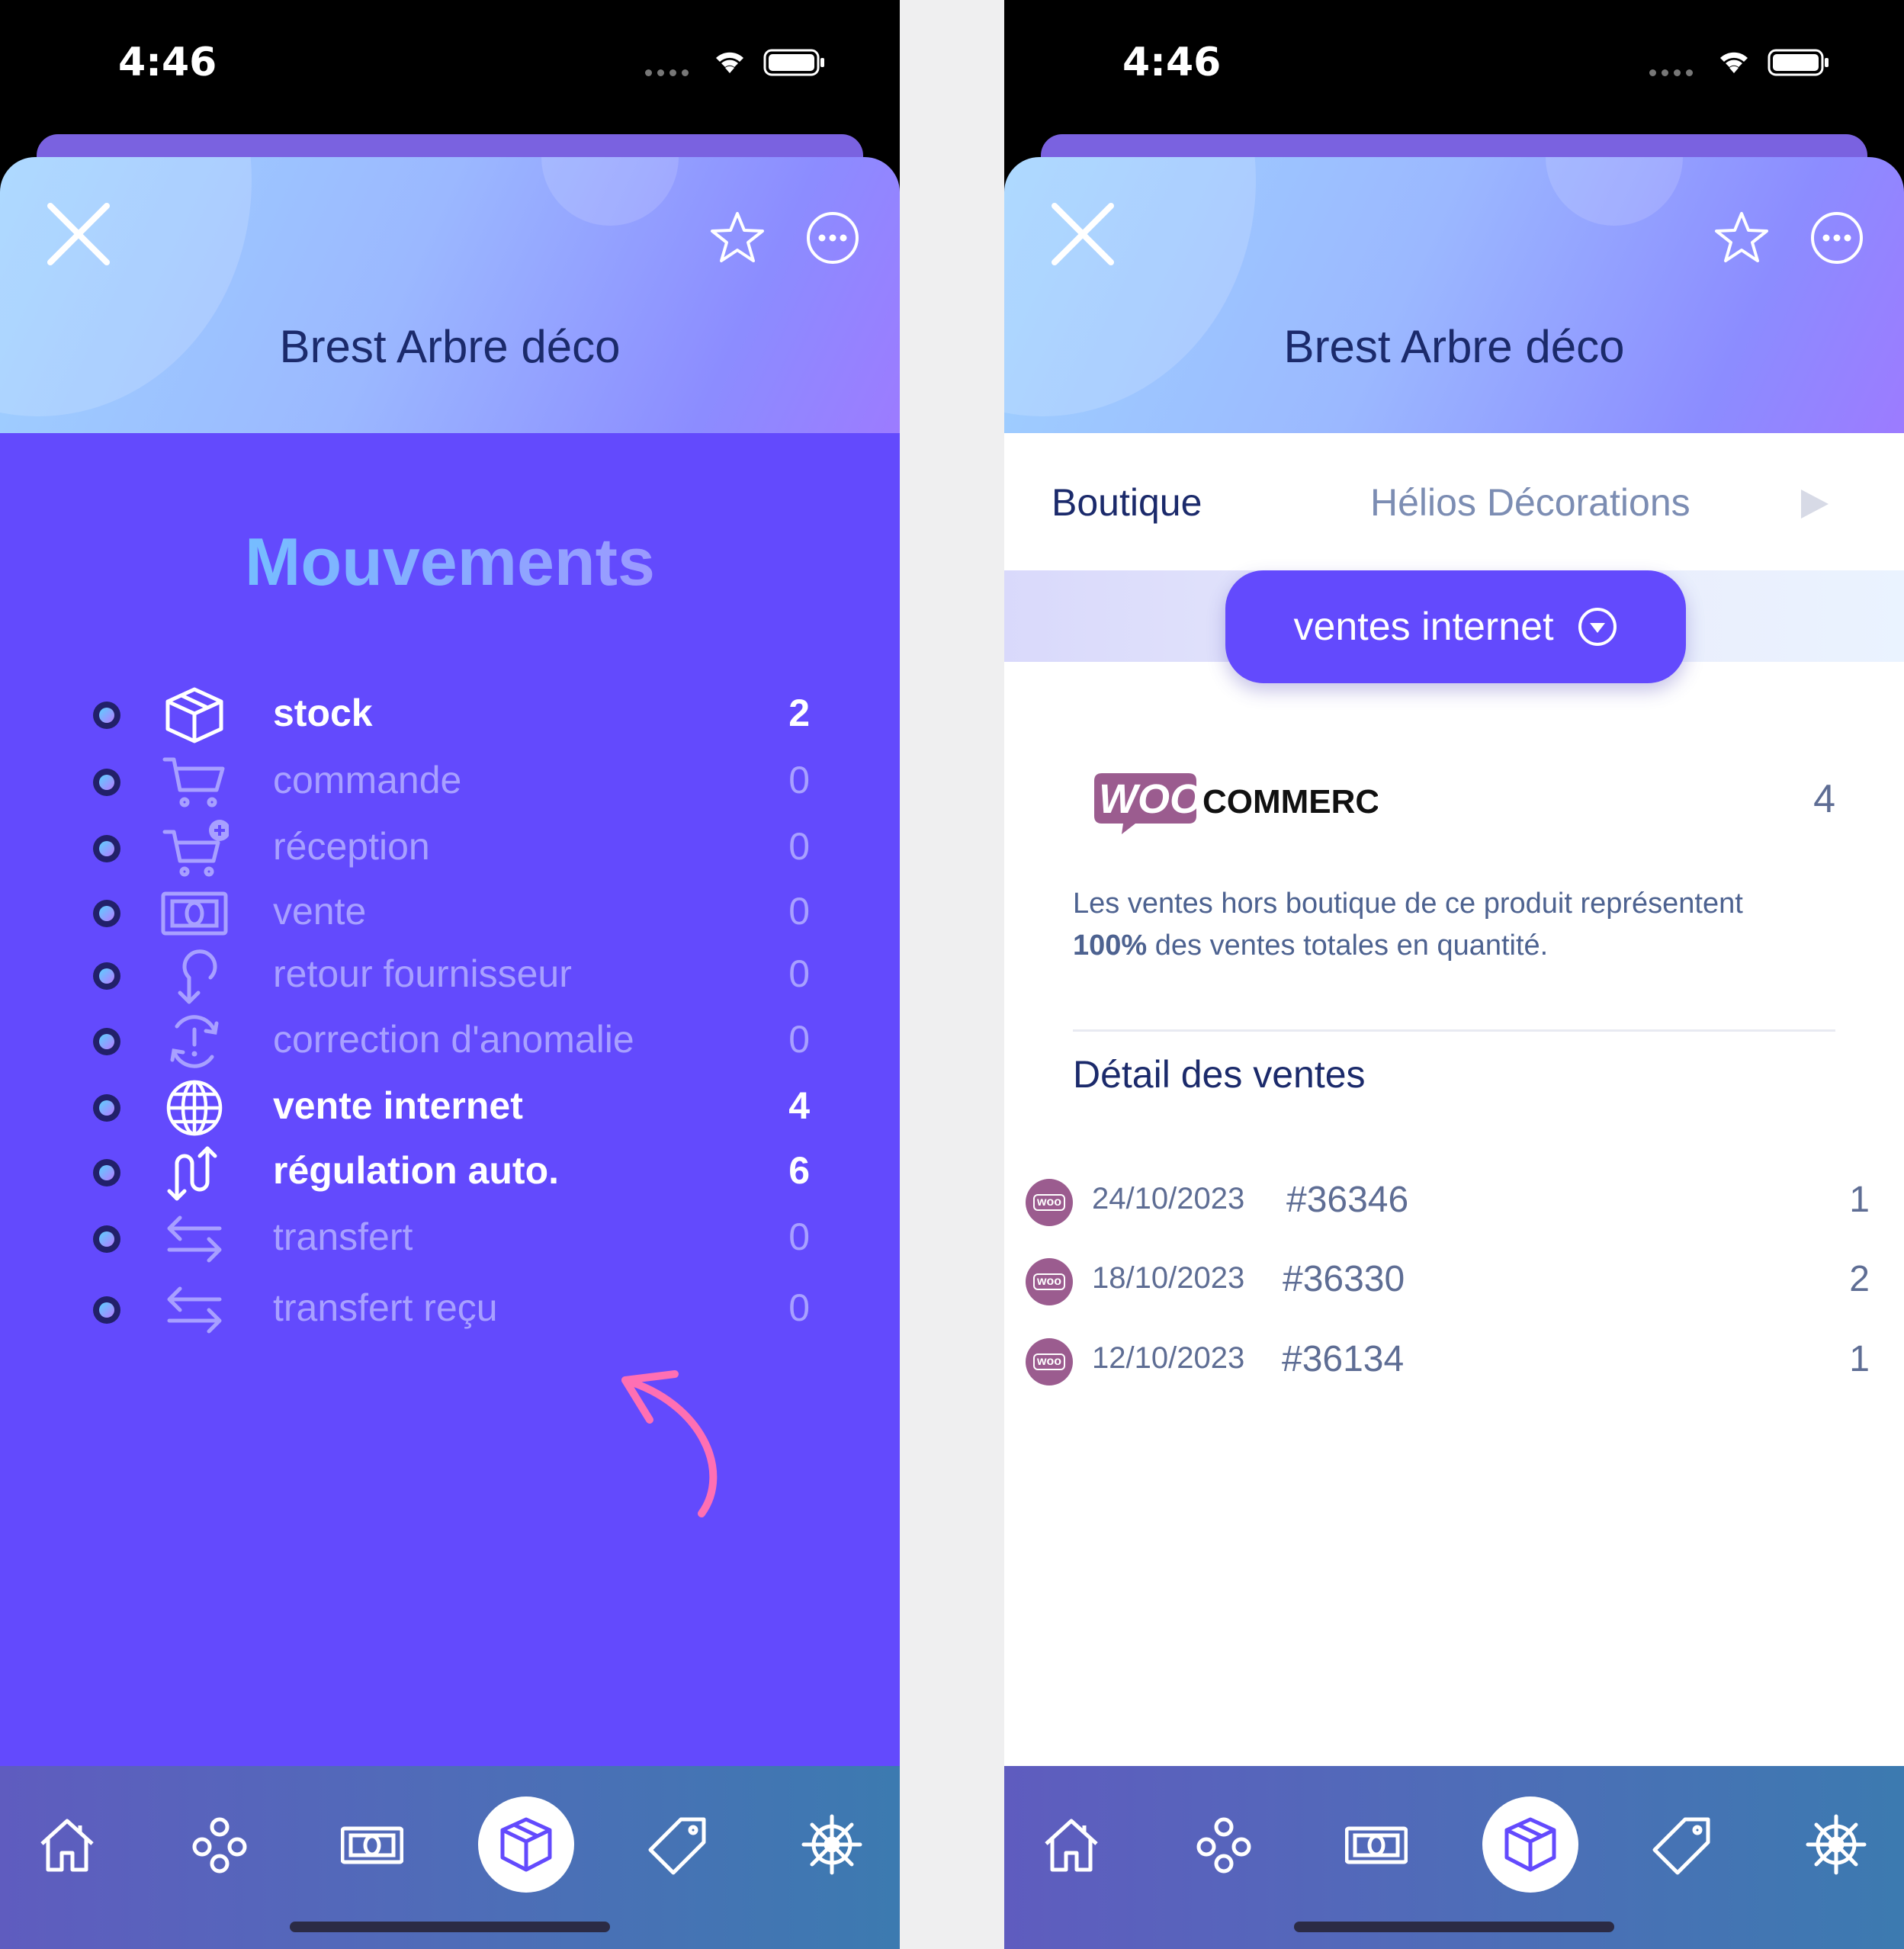  Describe the element at coordinates (194, 1239) in the screenshot. I see `transfer-icon` at that location.